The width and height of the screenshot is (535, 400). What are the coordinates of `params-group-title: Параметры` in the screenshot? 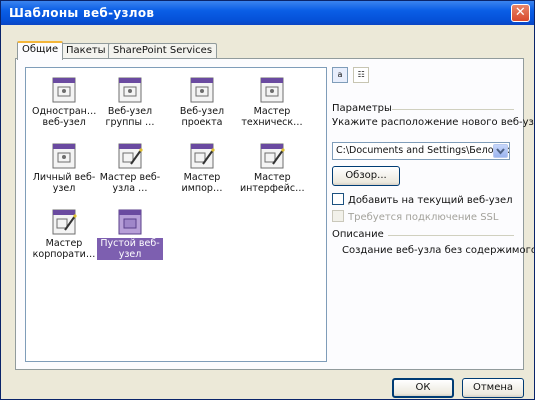 It's located at (362, 108).